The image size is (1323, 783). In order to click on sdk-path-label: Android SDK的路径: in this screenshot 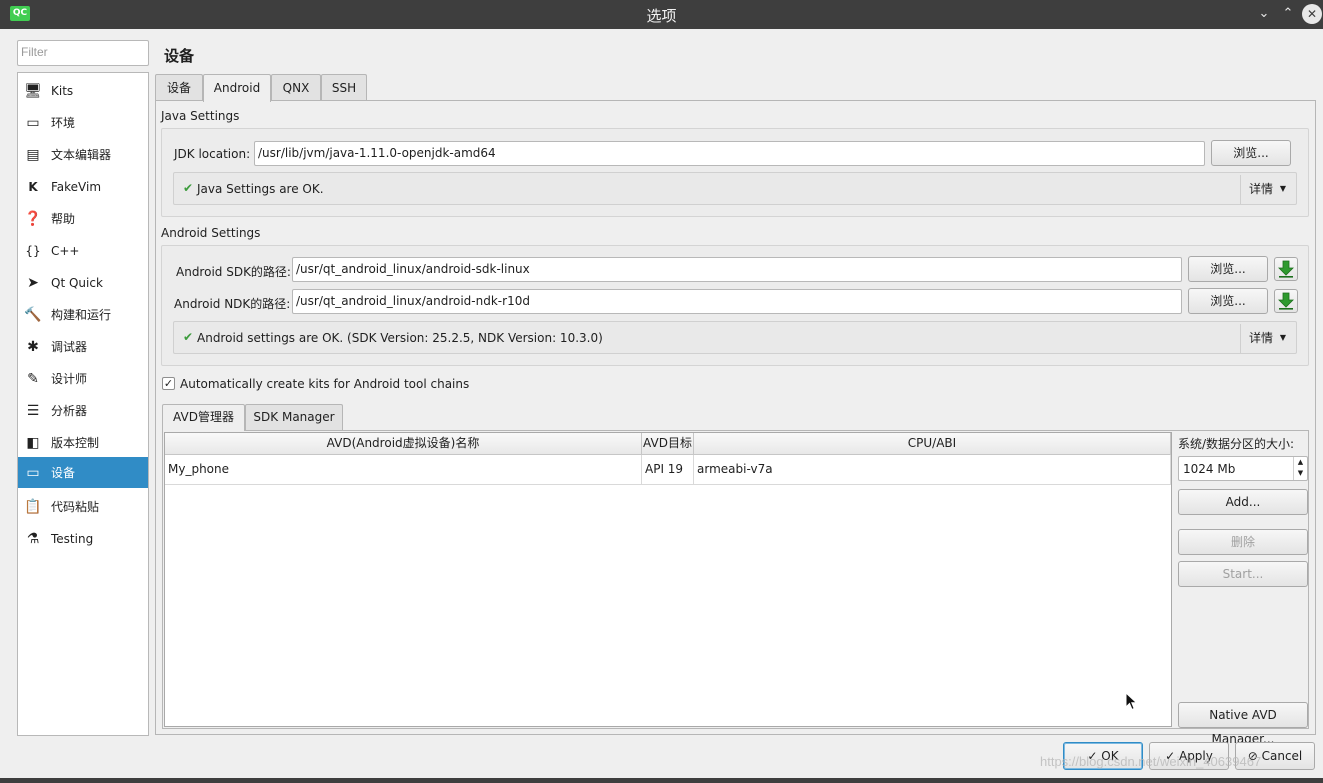, I will do `click(233, 272)`.